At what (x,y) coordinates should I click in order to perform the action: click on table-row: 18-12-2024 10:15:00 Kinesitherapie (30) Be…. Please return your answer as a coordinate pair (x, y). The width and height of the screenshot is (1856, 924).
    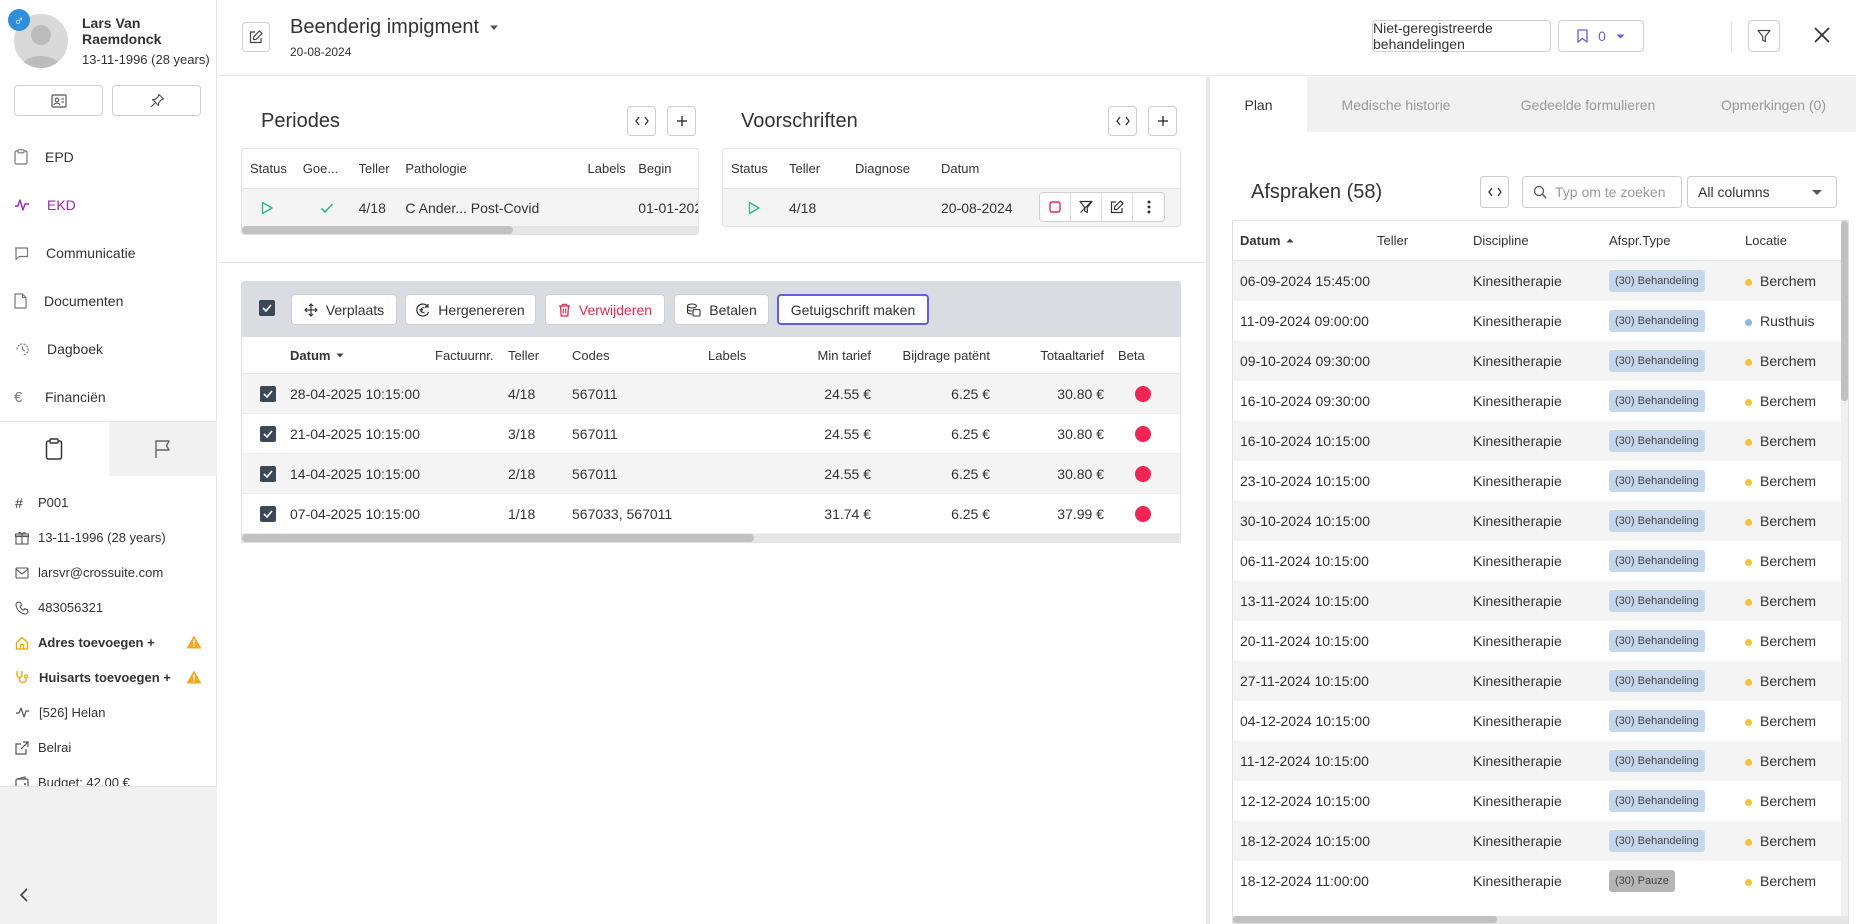
    Looking at the image, I should click on (1540, 841).